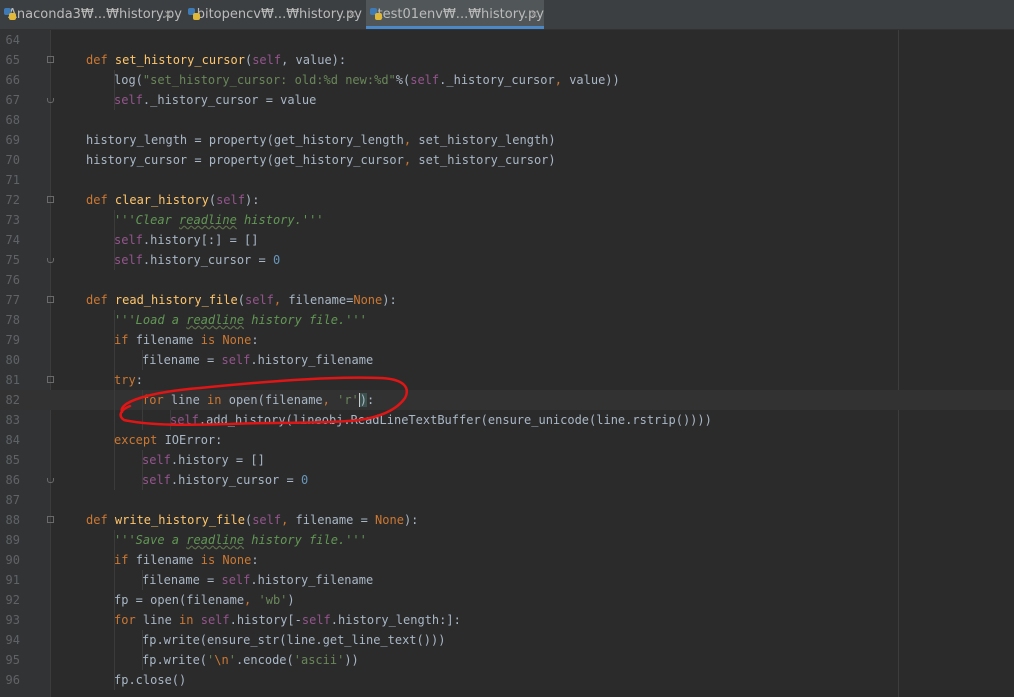 This screenshot has width=1014, height=697. Describe the element at coordinates (12, 280) in the screenshot. I see `line-number: 76` at that location.